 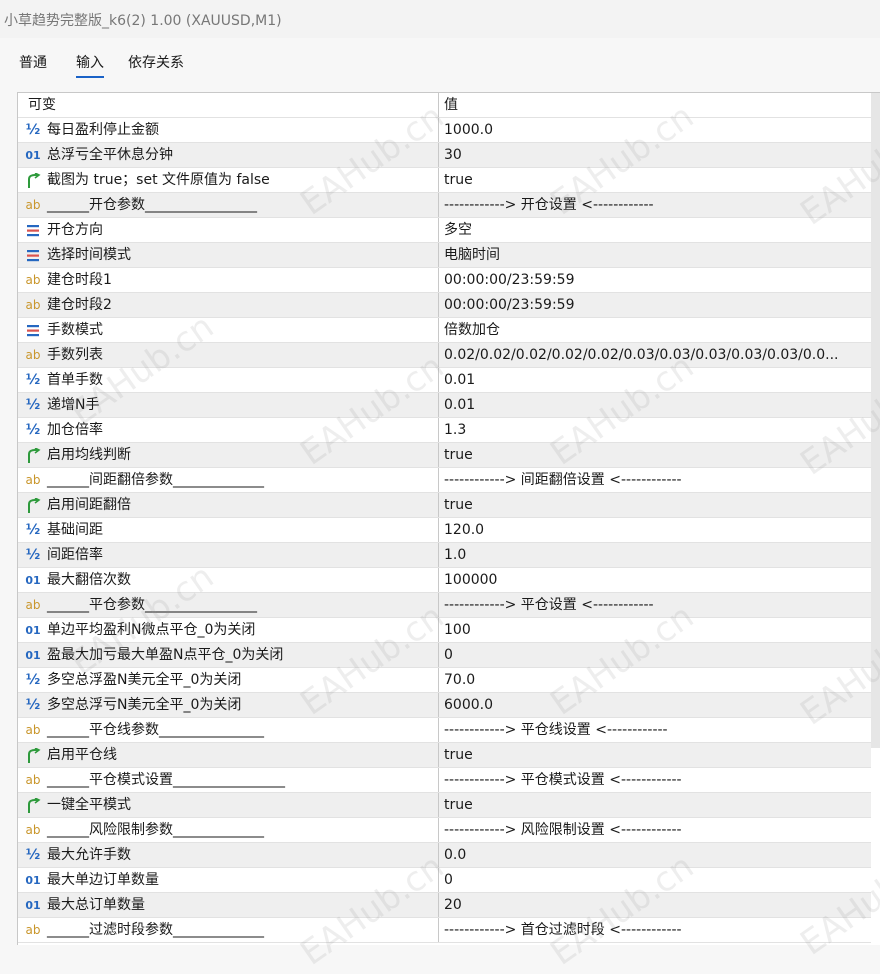 I want to click on table-header: 可变 值, so click(x=444, y=105).